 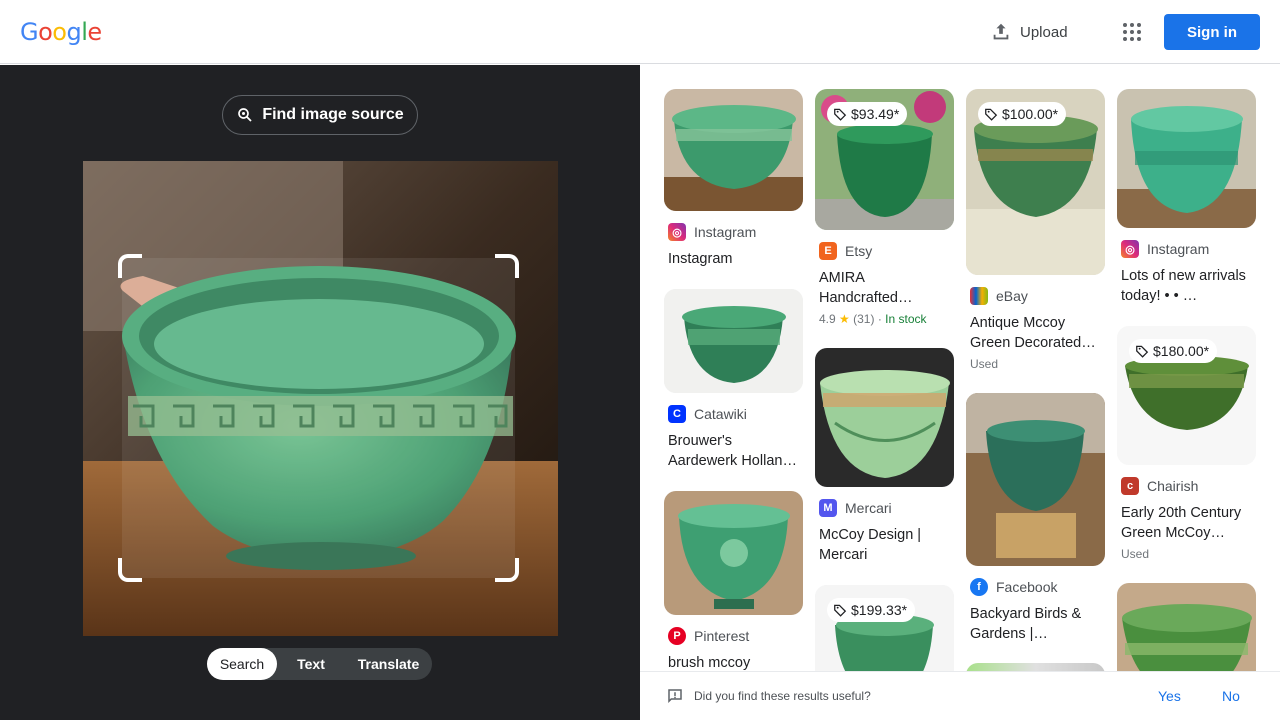 What do you see at coordinates (859, 251) in the screenshot?
I see `result-source: Etsy` at bounding box center [859, 251].